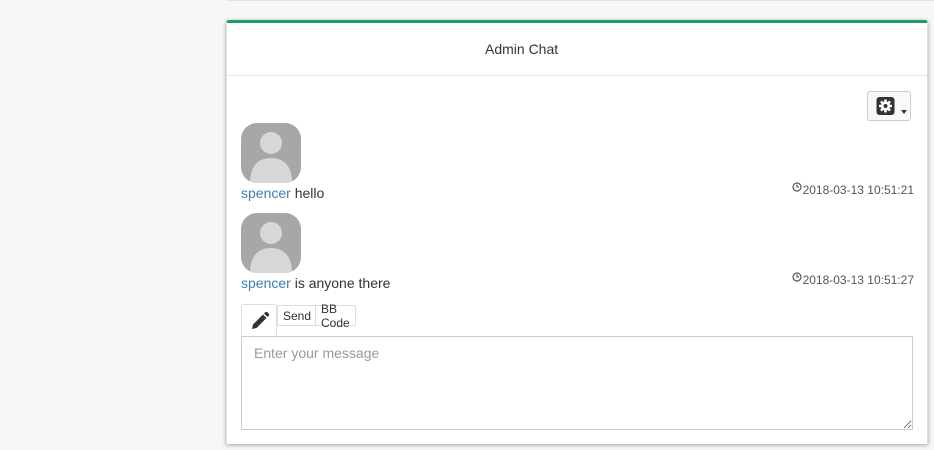 Image resolution: width=934 pixels, height=450 pixels. I want to click on message-timestamp: 2018-03-13 10:51:27, so click(852, 279).